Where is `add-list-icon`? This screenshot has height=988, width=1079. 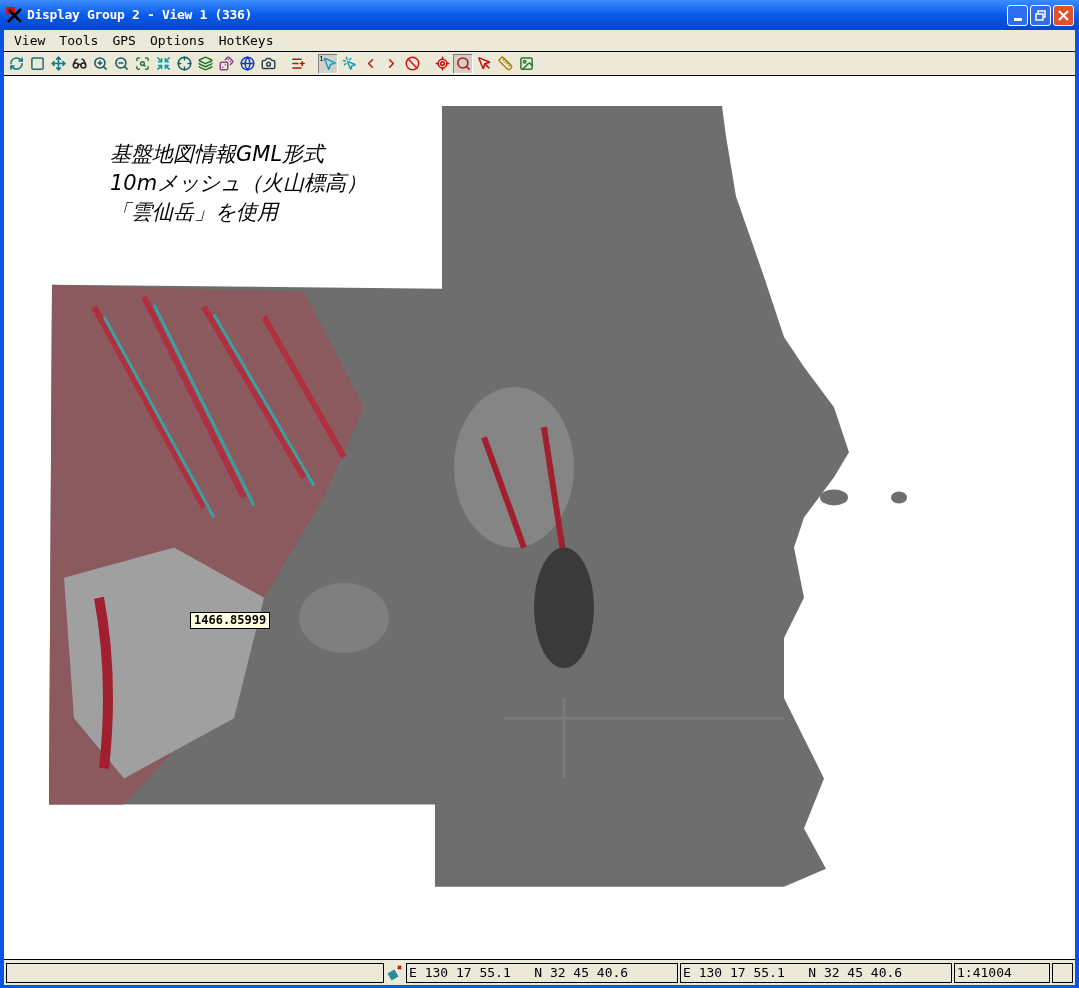
add-list-icon is located at coordinates (298, 63).